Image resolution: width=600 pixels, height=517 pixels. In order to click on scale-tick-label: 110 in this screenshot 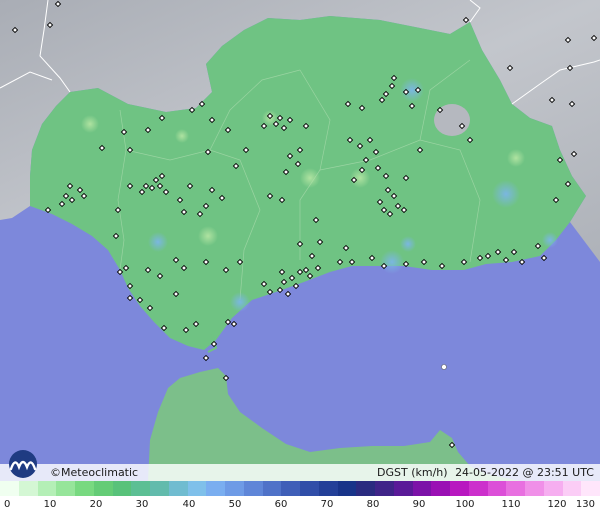, I will do `click(511, 504)`.